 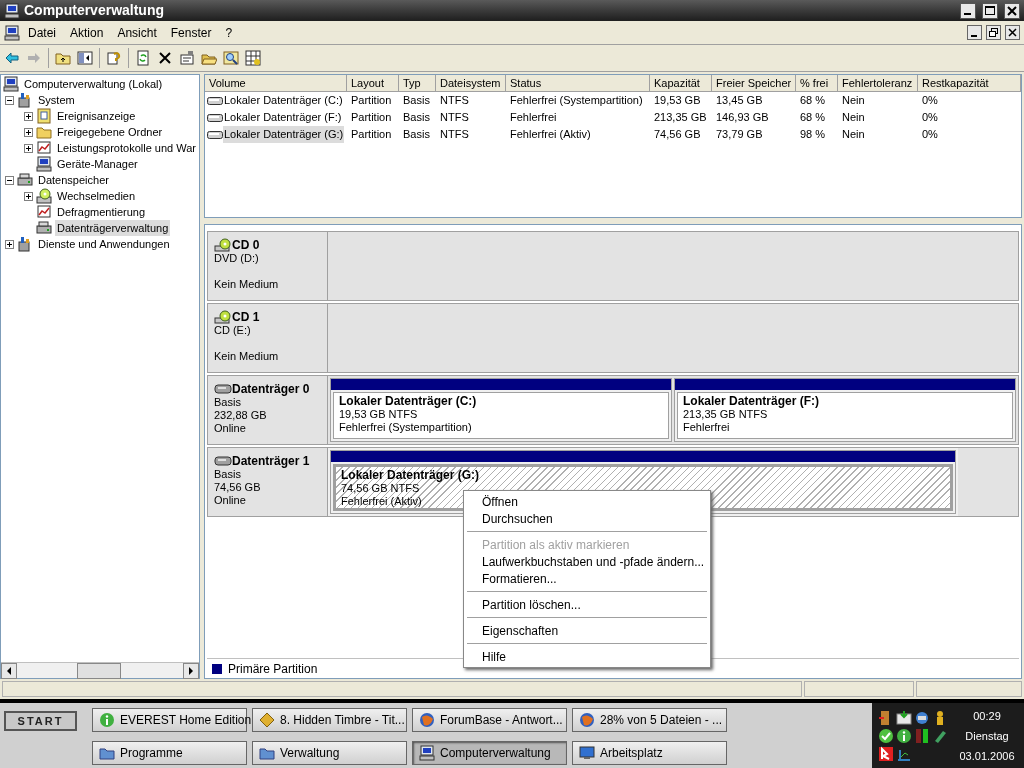 I want to click on disk-label: Datenträger 0 Basis 232,88 GB Online, so click(x=267, y=410).